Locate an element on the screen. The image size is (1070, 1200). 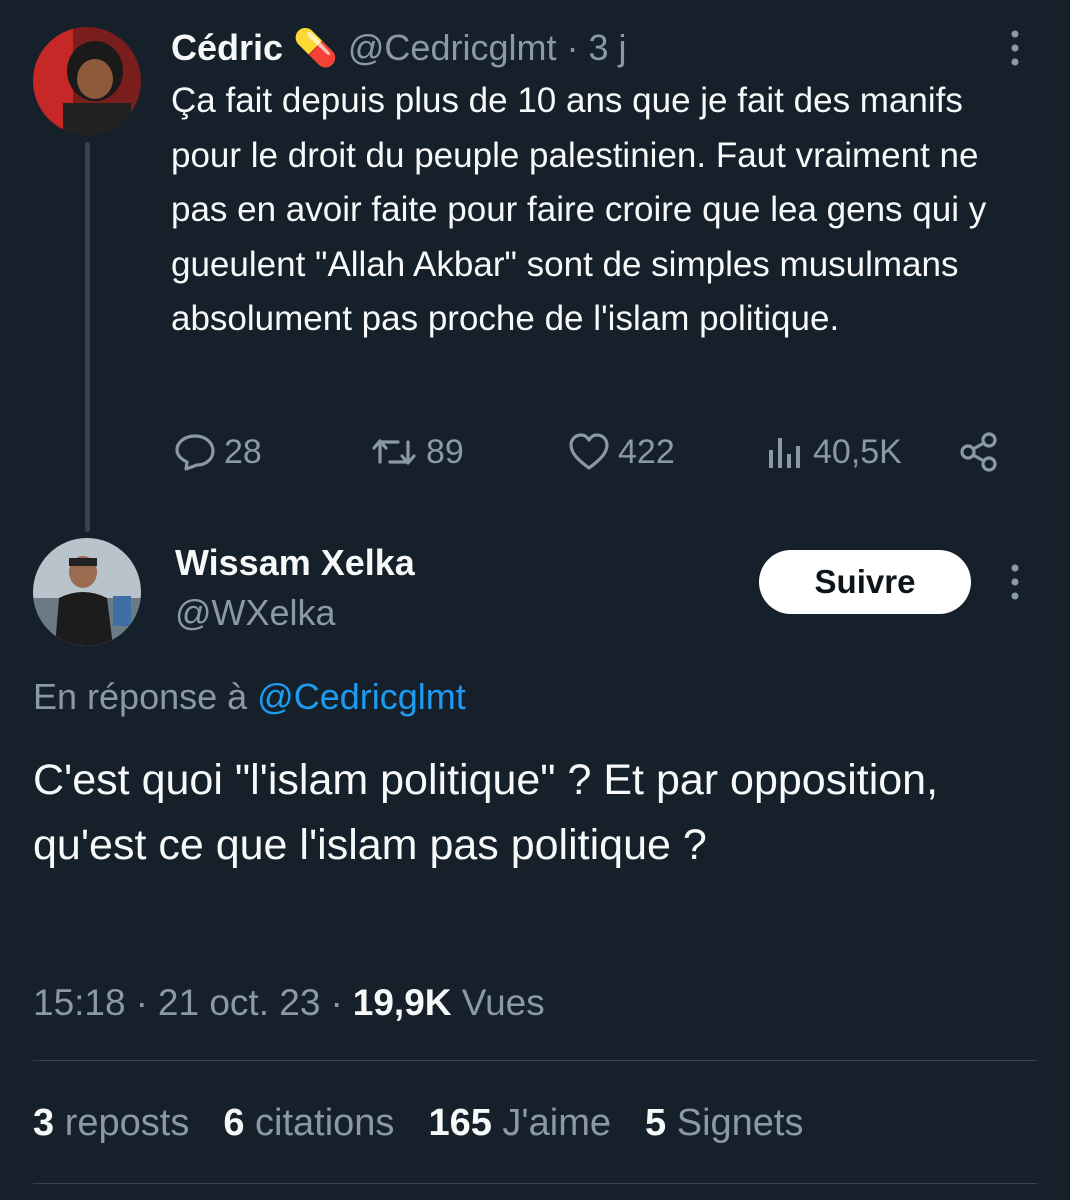
pill-emoji: 💊 is located at coordinates (315, 47).